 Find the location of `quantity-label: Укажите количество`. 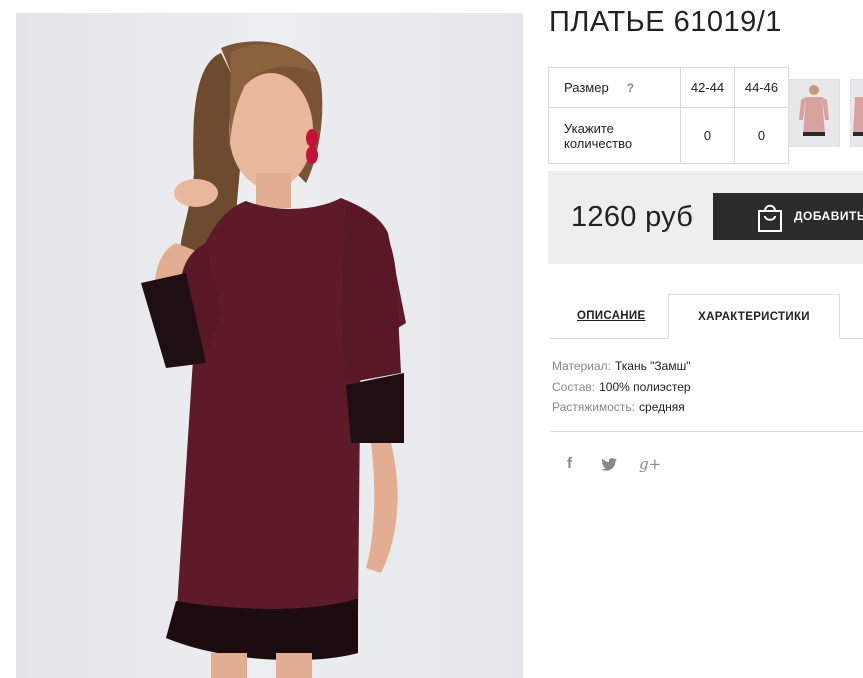

quantity-label: Укажите количество is located at coordinates (614, 135).